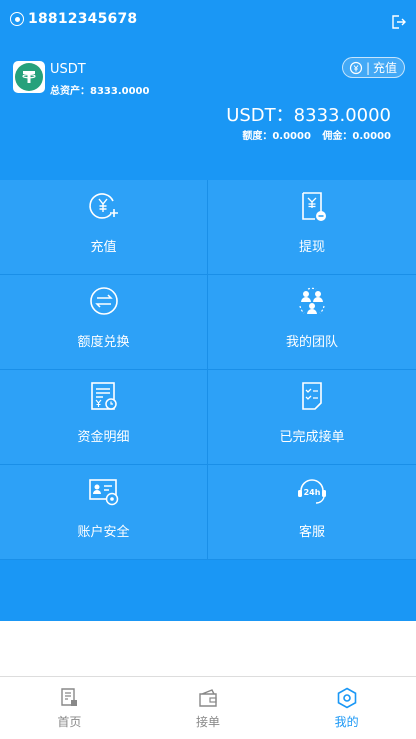 This screenshot has height=739, width=416. I want to click on usdt-balance: USDT：8333.0000, so click(308, 115).